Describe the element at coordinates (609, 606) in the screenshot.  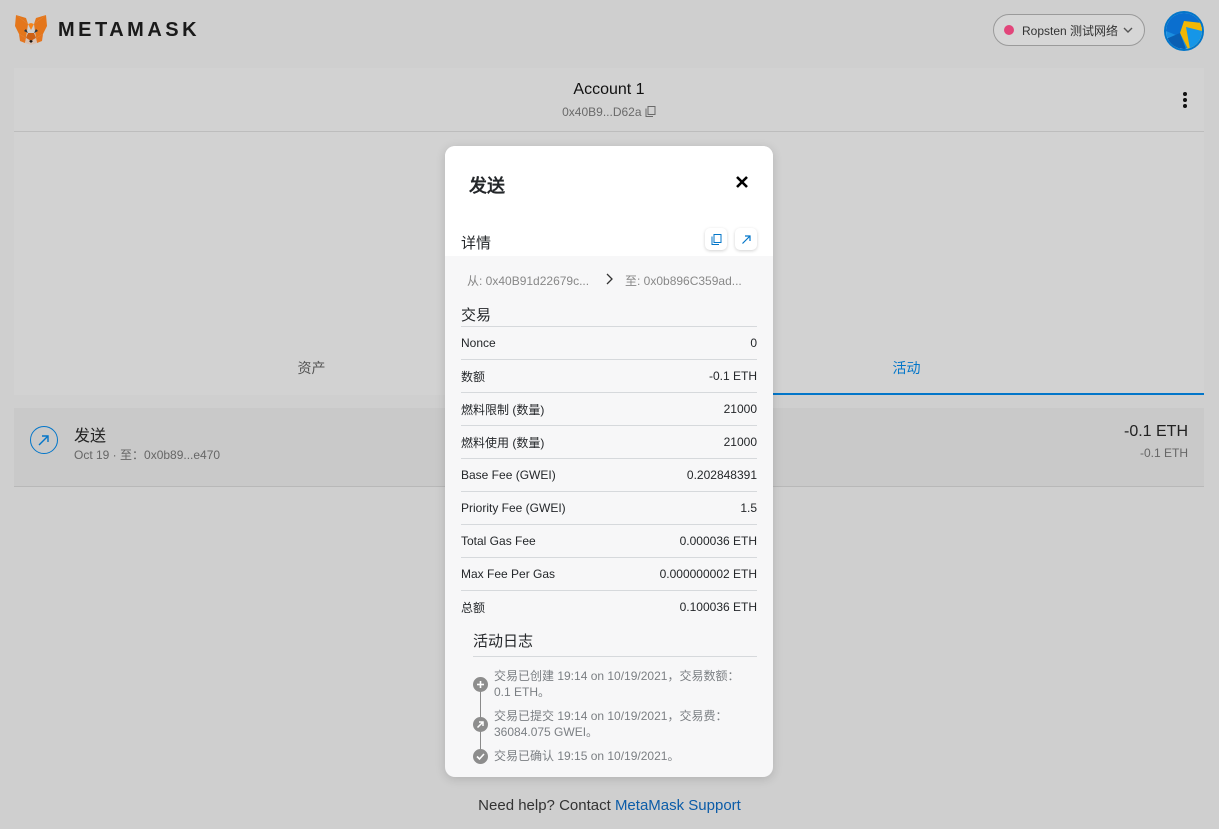
I see `breakdown-row-total: 总额 0.100036 ETH` at that location.